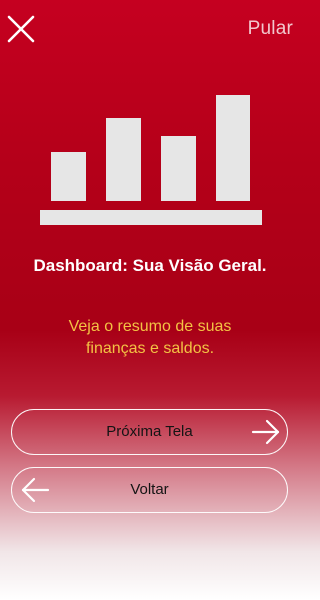  Describe the element at coordinates (150, 338) in the screenshot. I see `page-subtitle: Veja o resumo de suas finanças e saldos.` at that location.